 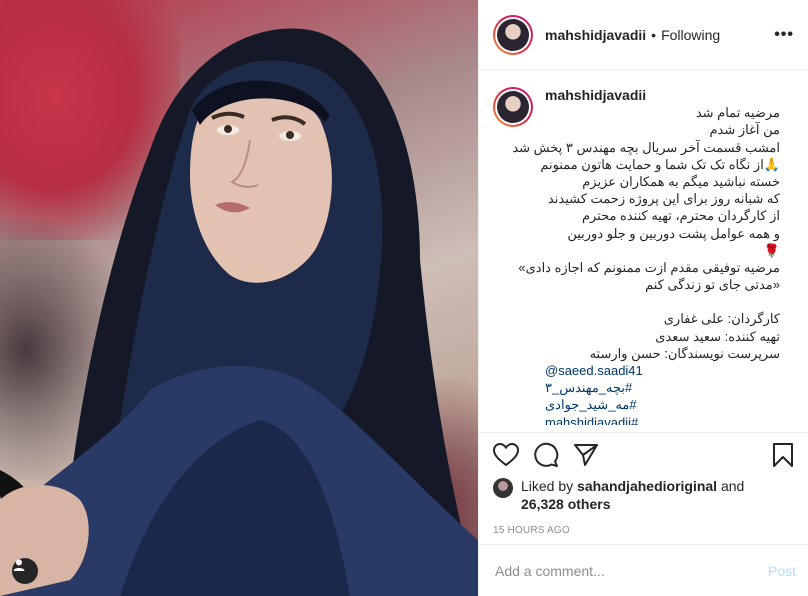 What do you see at coordinates (712, 285) in the screenshot?
I see `caption-line: «مدتی جای تو زندگی کنم` at bounding box center [712, 285].